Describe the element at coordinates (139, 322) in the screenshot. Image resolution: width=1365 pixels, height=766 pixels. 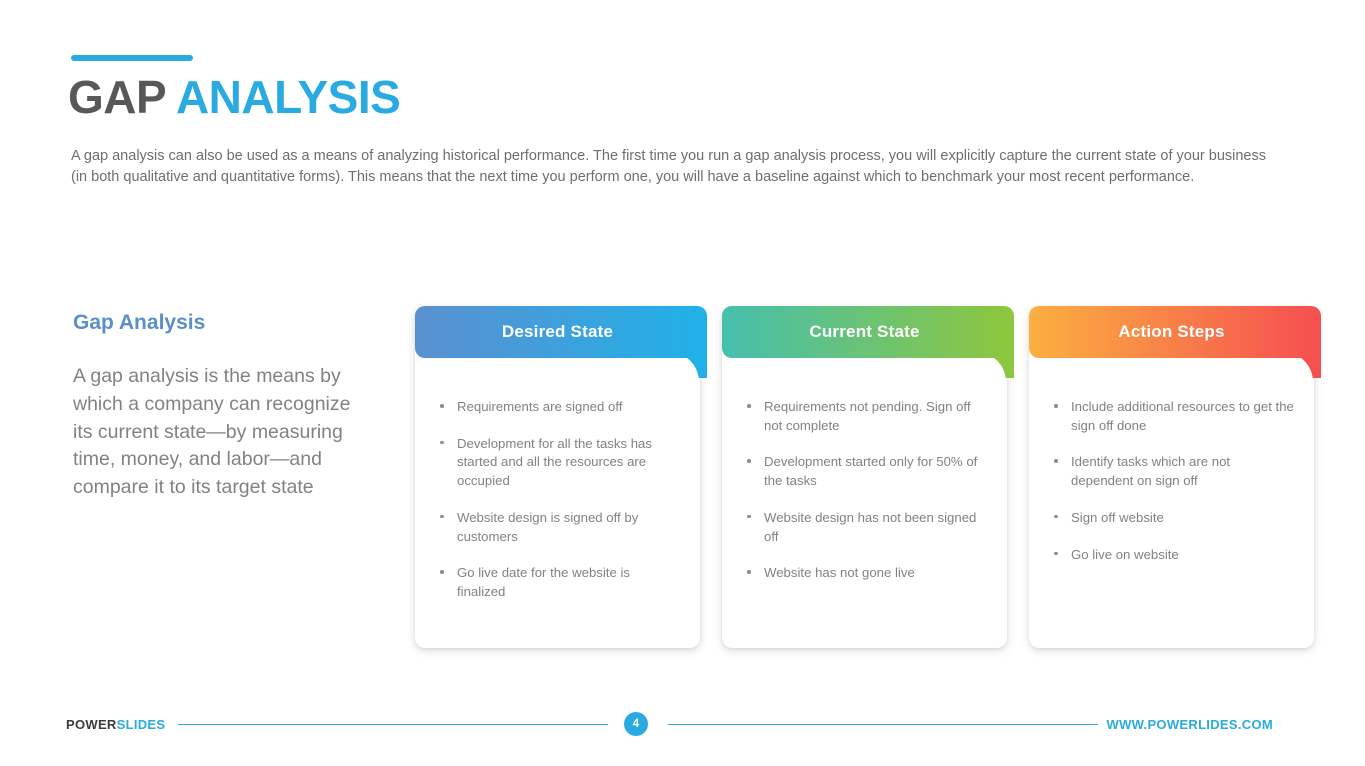
I see `left-column-heading: Gap Analysis` at that location.